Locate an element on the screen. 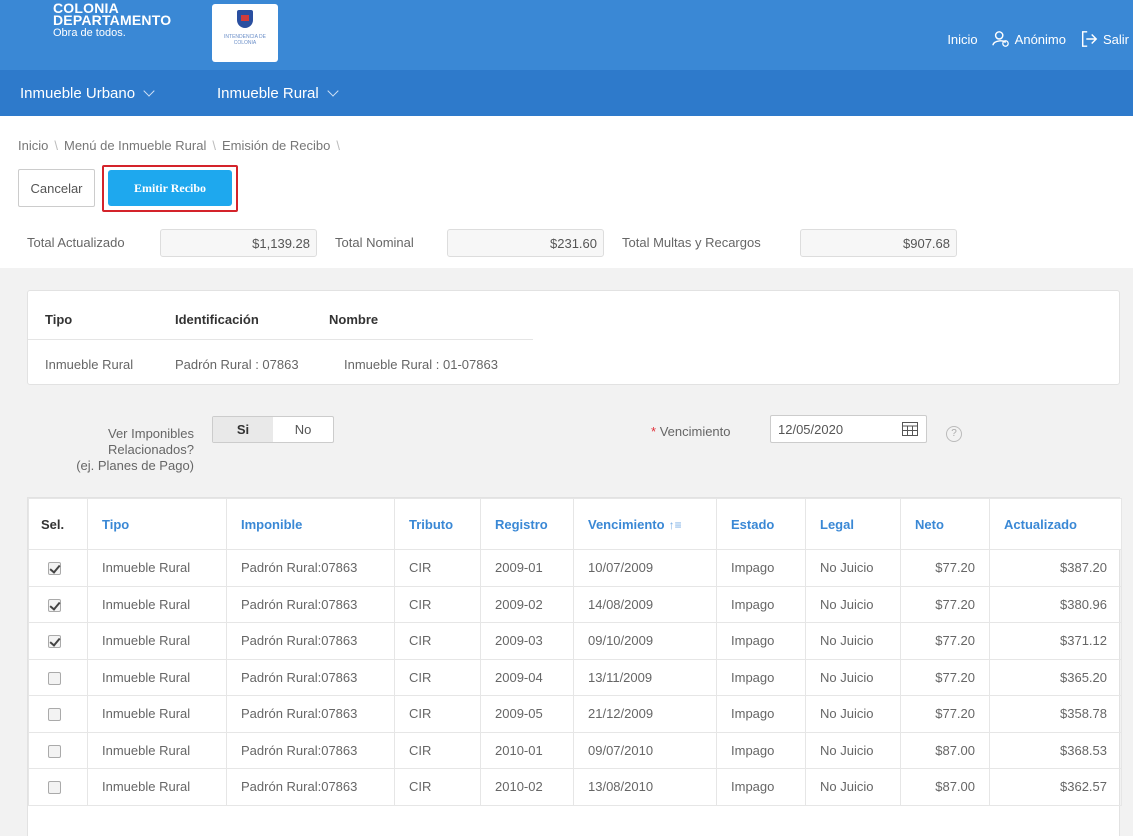 The width and height of the screenshot is (1133, 836). total-actualizado-label: Total Actualizado is located at coordinates (76, 242).